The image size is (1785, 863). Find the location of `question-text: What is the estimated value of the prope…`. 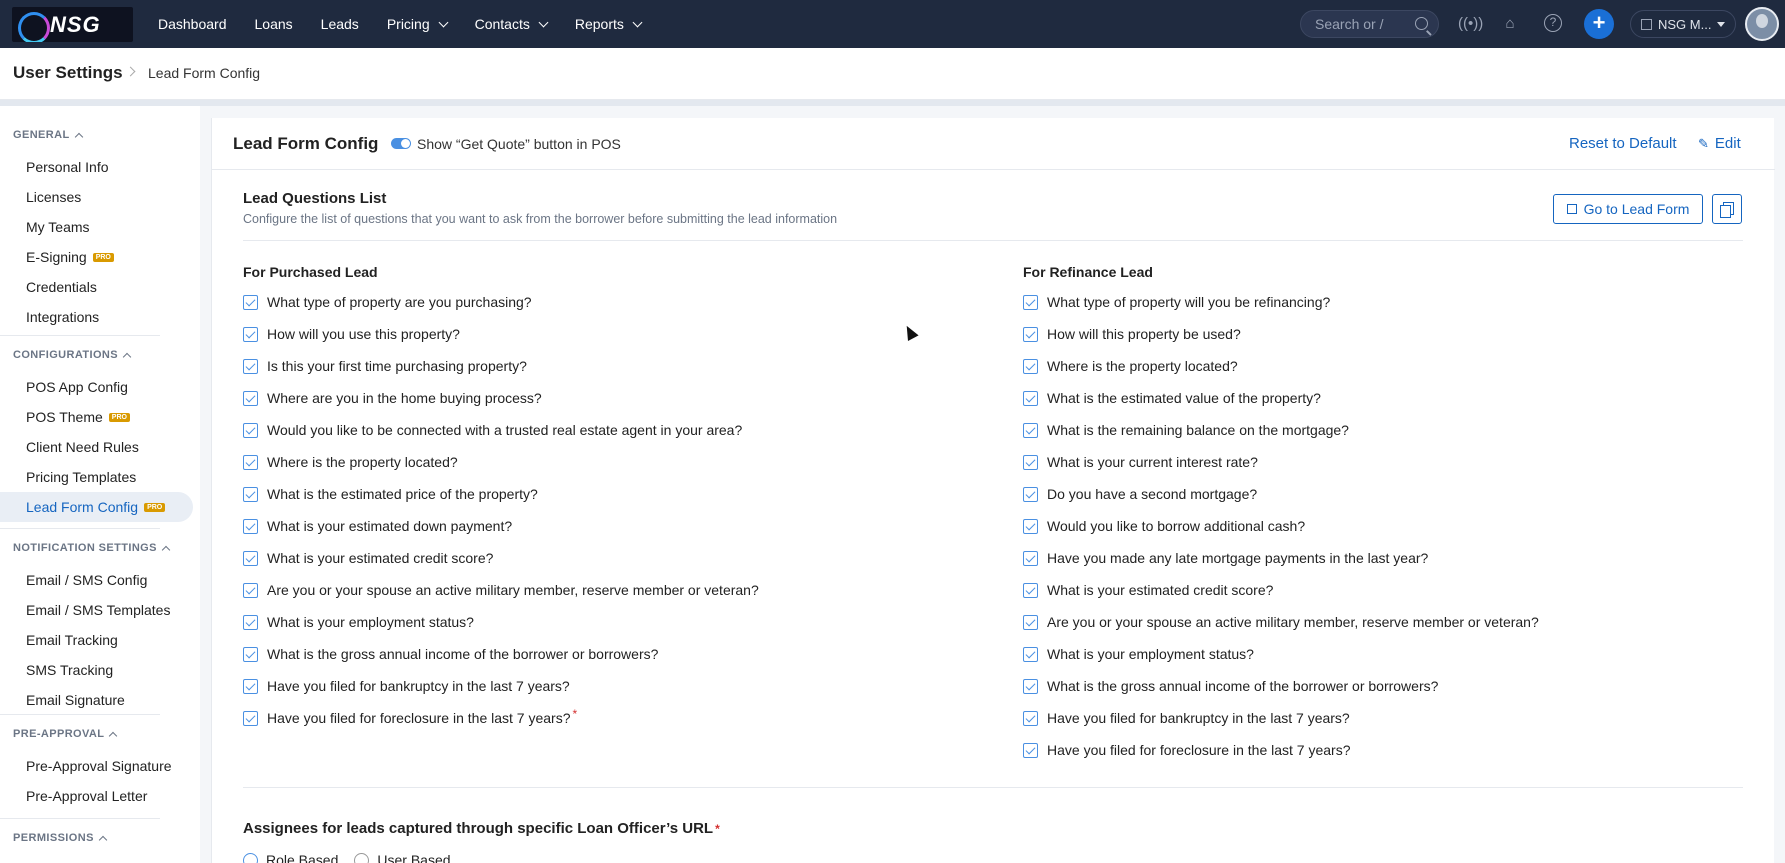

question-text: What is the estimated value of the prope… is located at coordinates (1184, 398).